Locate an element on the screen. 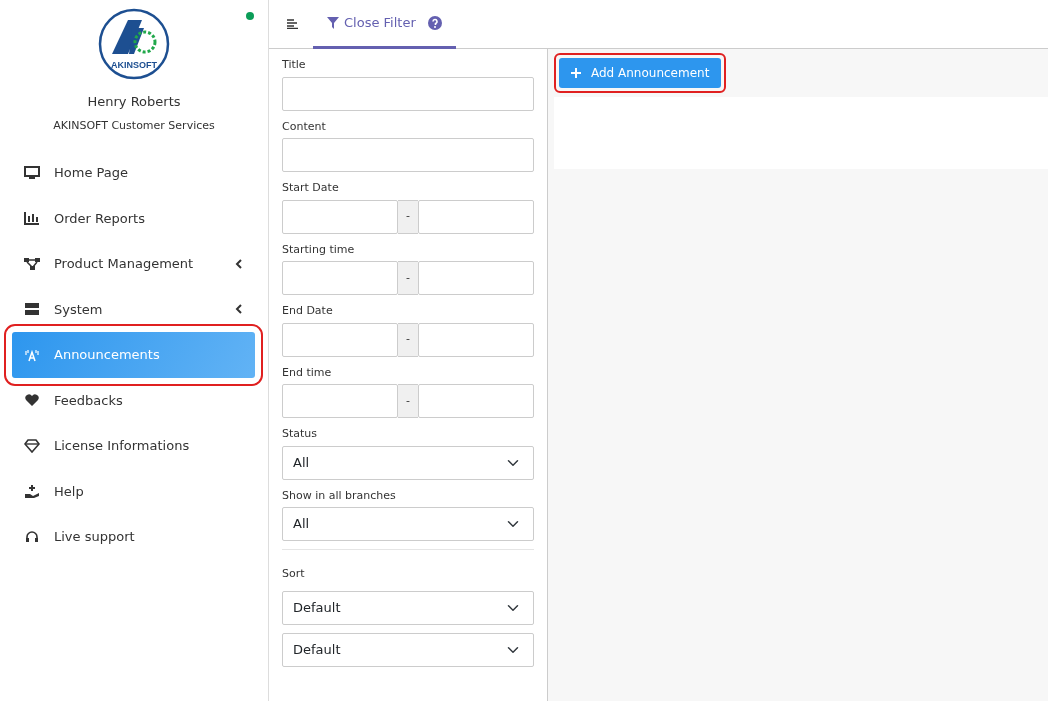  heart-icon is located at coordinates (32, 400).